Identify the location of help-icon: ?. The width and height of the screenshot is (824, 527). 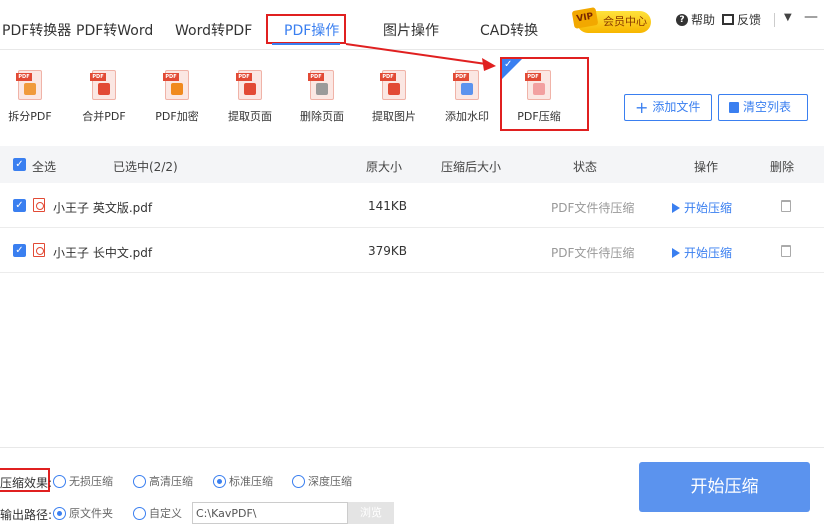
(682, 19).